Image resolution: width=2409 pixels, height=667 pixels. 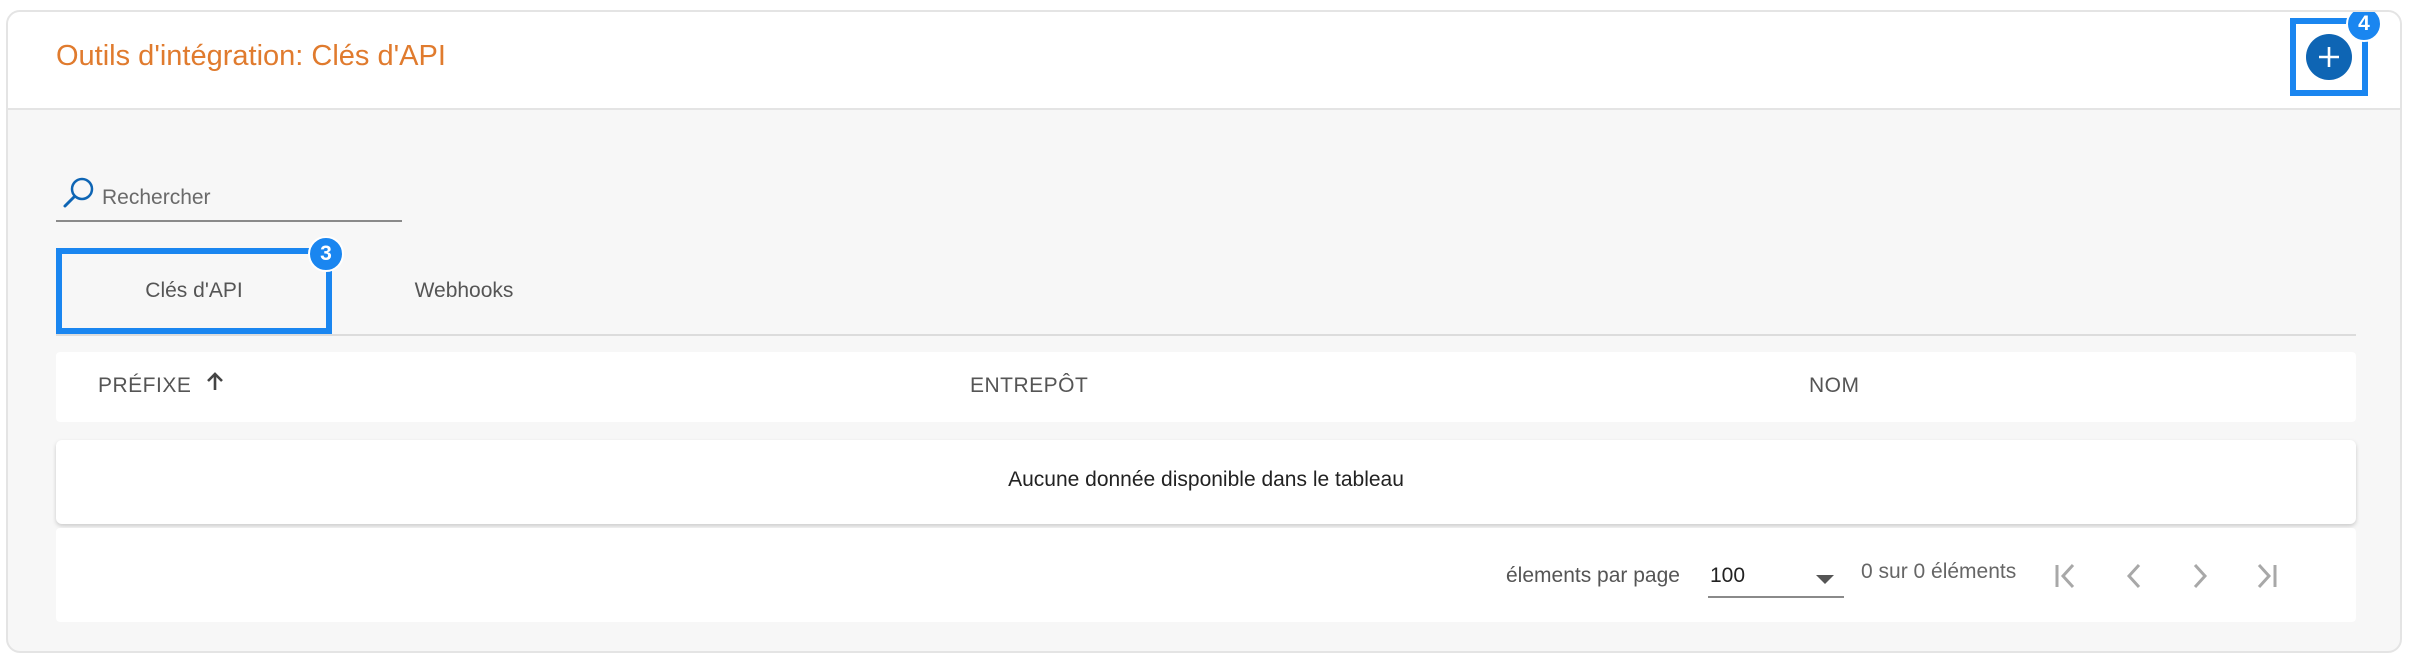 I want to click on annotation-badge-3: 3, so click(x=326, y=254).